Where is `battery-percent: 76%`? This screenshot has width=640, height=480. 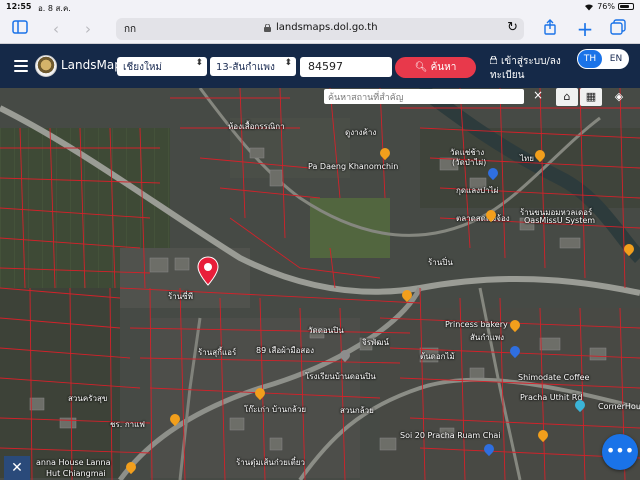 battery-percent: 76% is located at coordinates (606, 6).